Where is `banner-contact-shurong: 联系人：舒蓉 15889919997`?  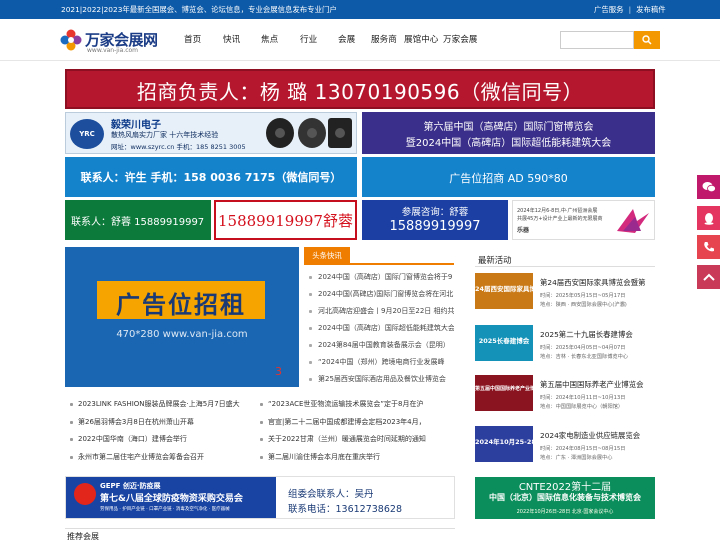
banner-contact-shurong: 联系人：舒蓉 15889919997 is located at coordinates (138, 220).